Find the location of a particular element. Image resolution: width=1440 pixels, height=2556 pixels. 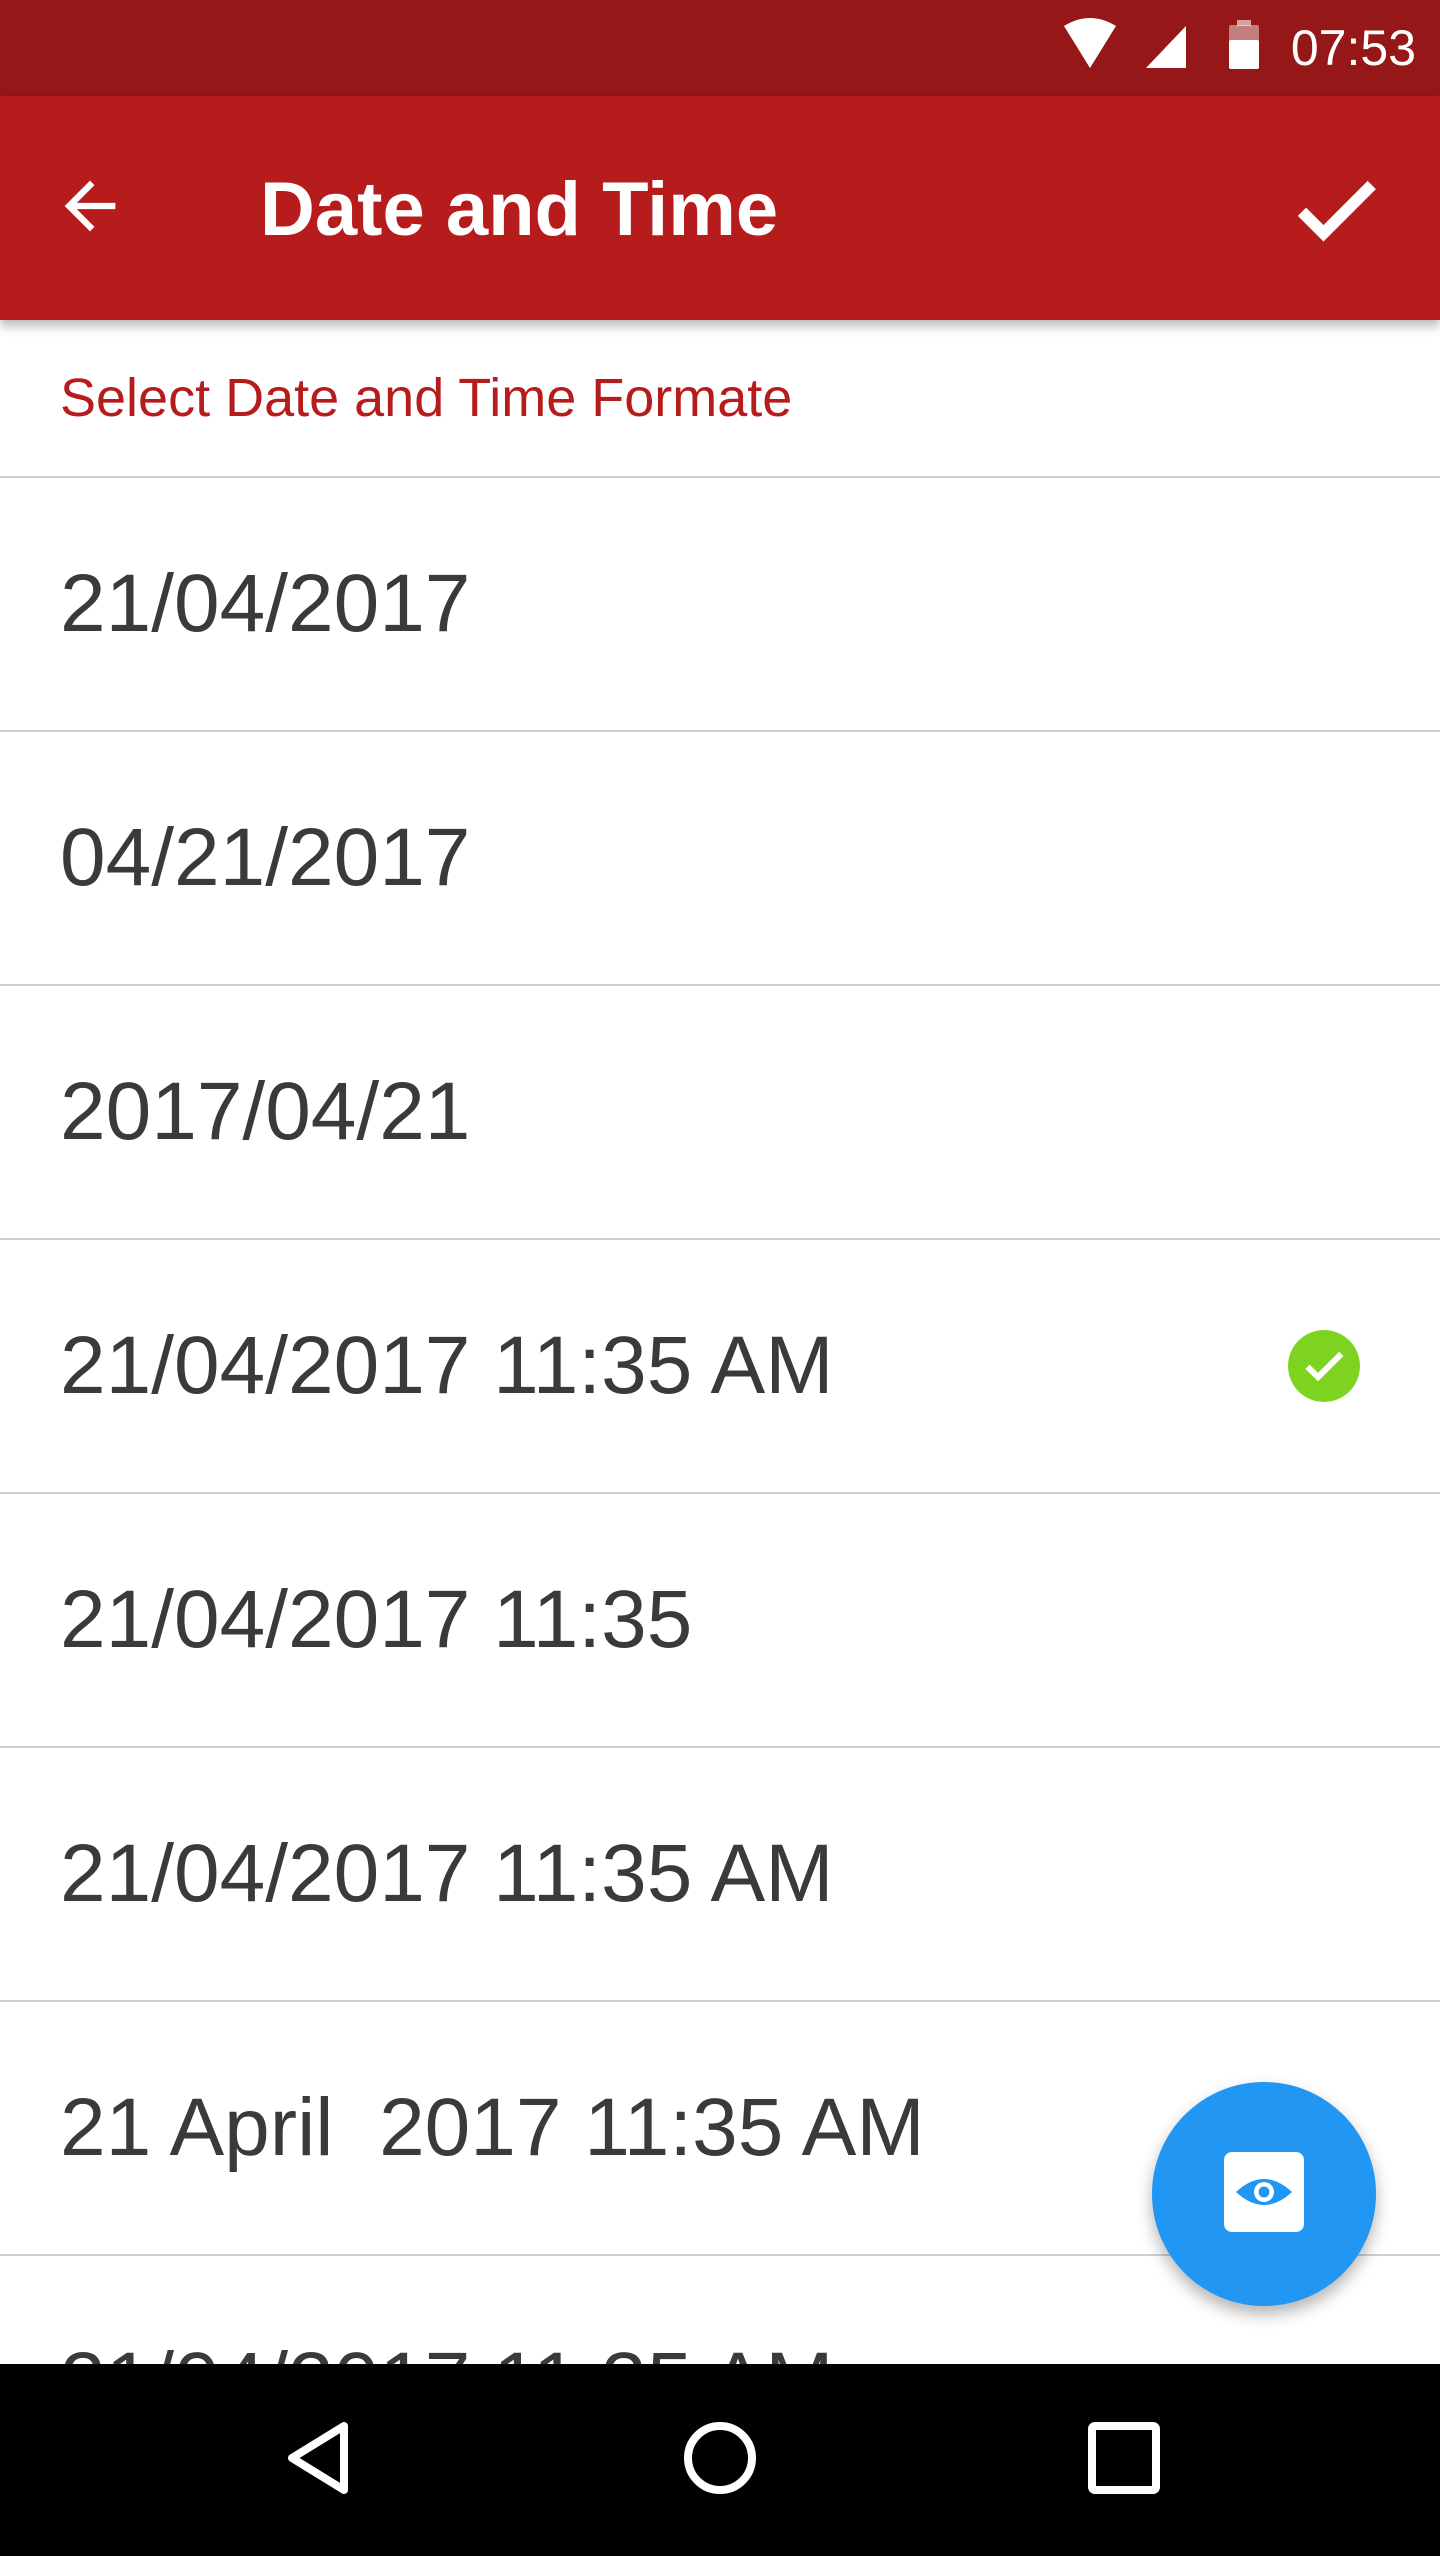

section-header: Select Date and Time Formate is located at coordinates (720, 399).